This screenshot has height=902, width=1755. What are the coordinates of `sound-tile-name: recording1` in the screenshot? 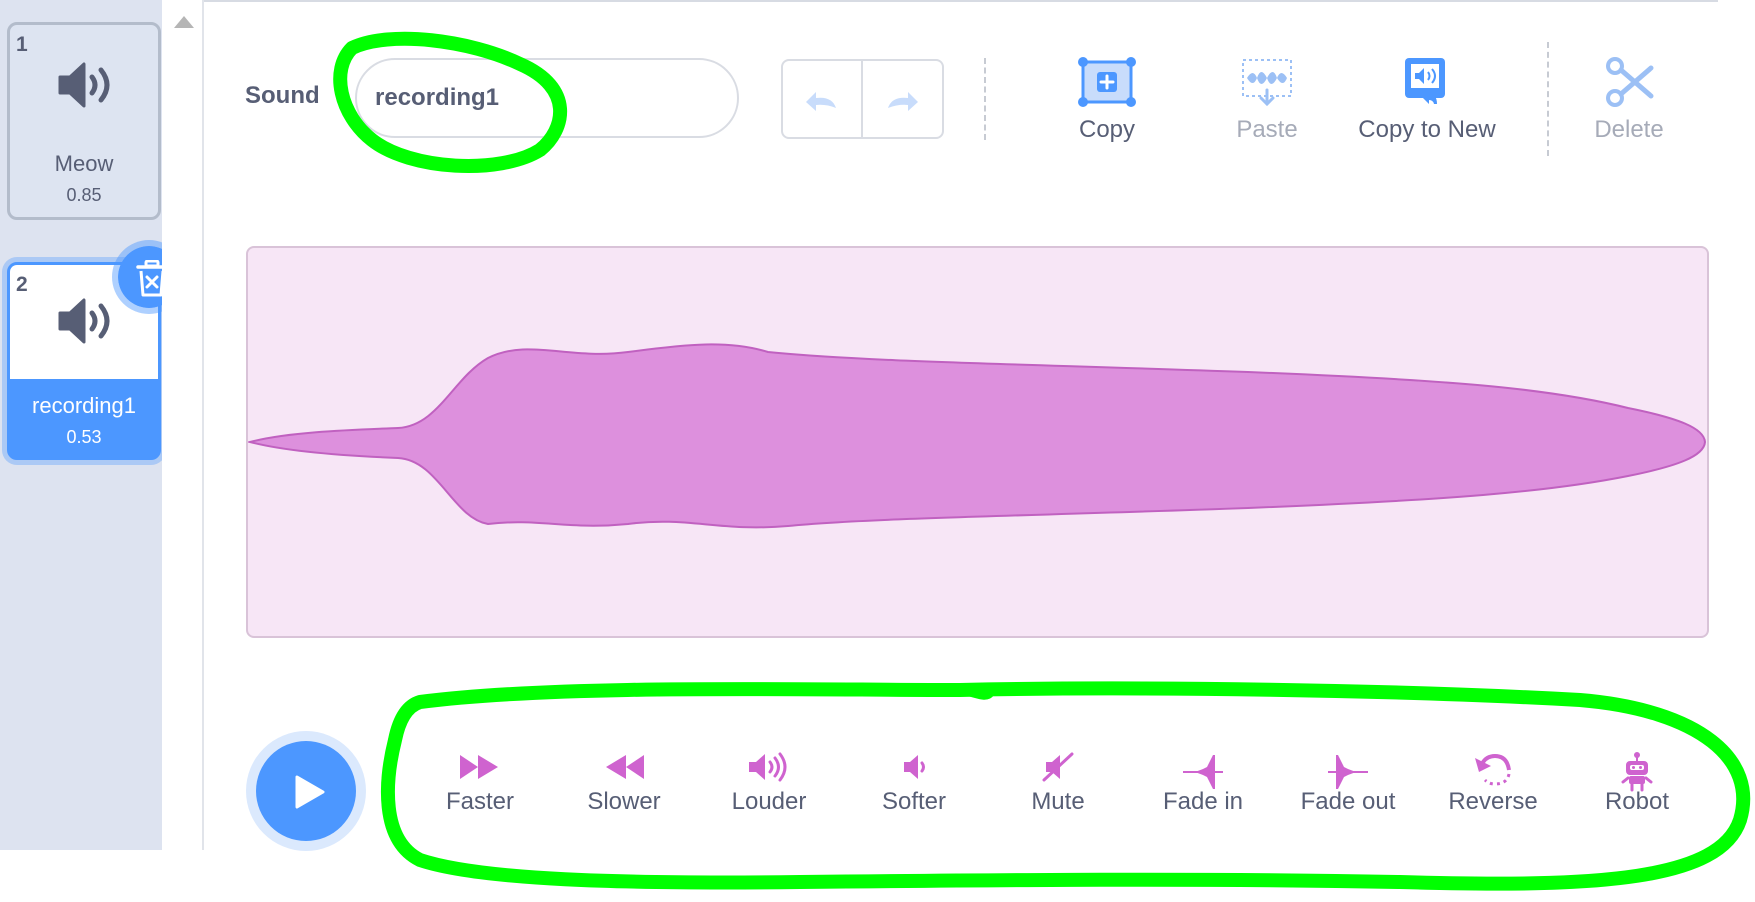 It's located at (84, 405).